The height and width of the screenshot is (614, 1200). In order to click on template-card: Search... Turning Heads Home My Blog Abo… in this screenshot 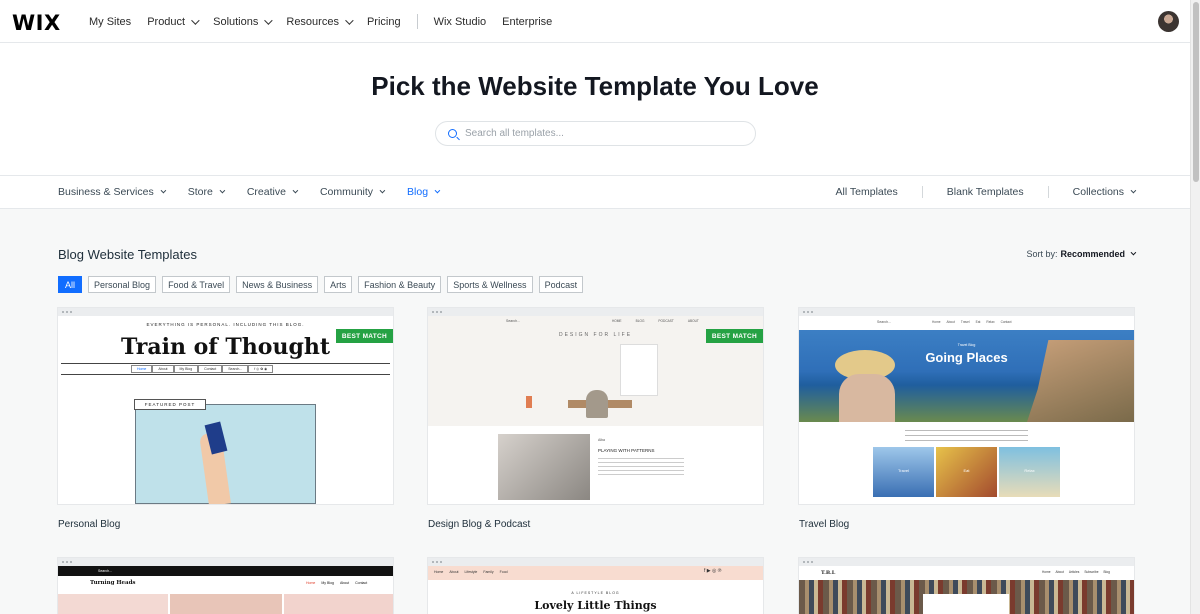, I will do `click(225, 586)`.